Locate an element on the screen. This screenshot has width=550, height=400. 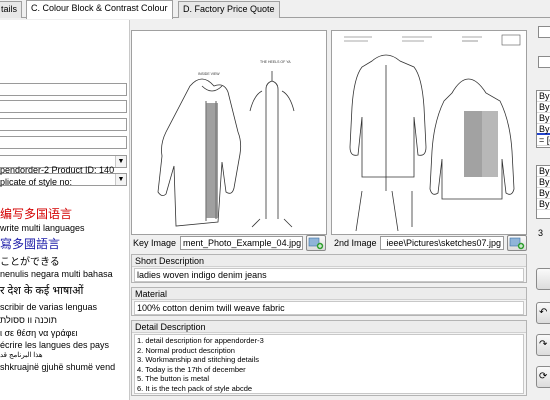
refresh-icon: ⟳ is located at coordinates (543, 376).